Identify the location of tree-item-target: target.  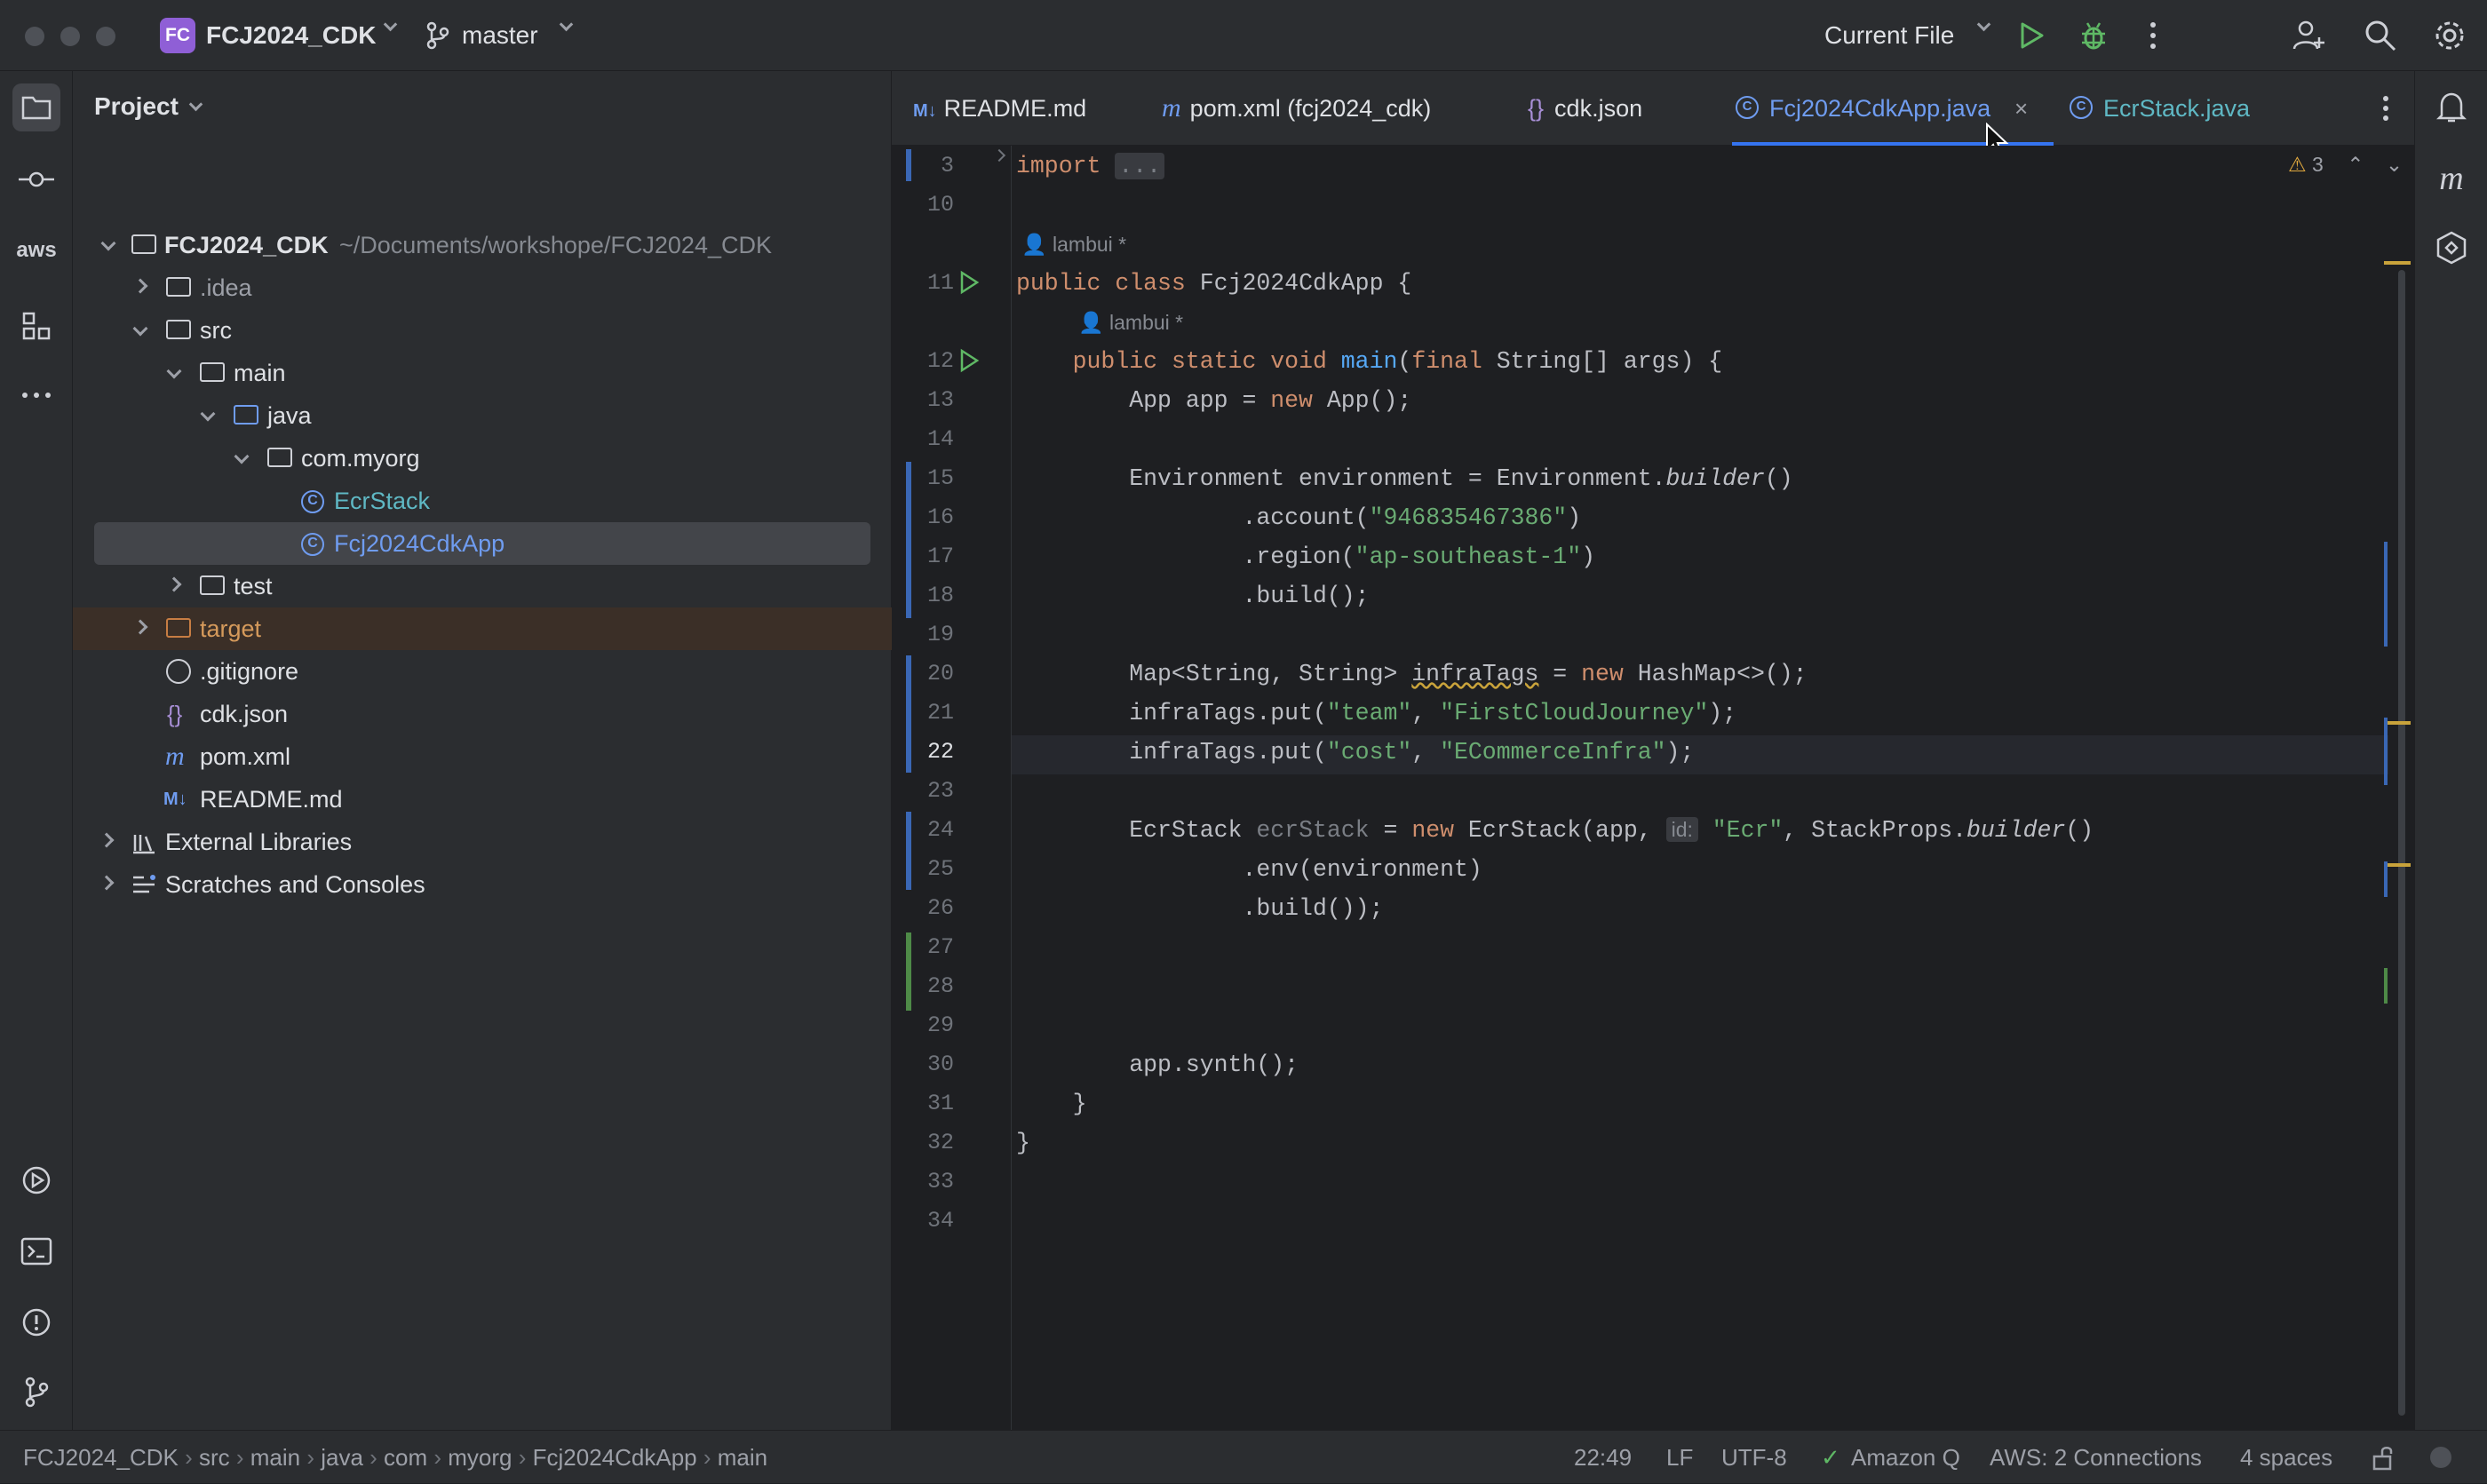
(482, 629).